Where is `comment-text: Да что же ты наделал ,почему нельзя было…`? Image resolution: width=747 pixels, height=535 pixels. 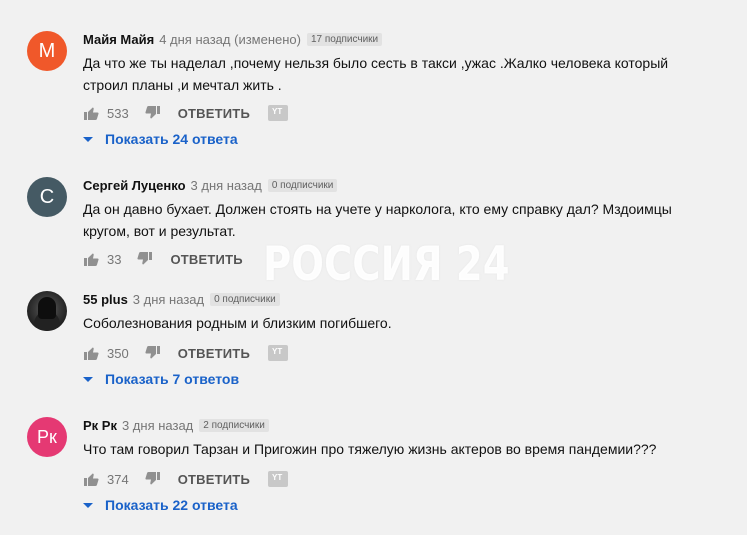
comment-text: Да что же ты наделал ,почему нельзя было… is located at coordinates (393, 74).